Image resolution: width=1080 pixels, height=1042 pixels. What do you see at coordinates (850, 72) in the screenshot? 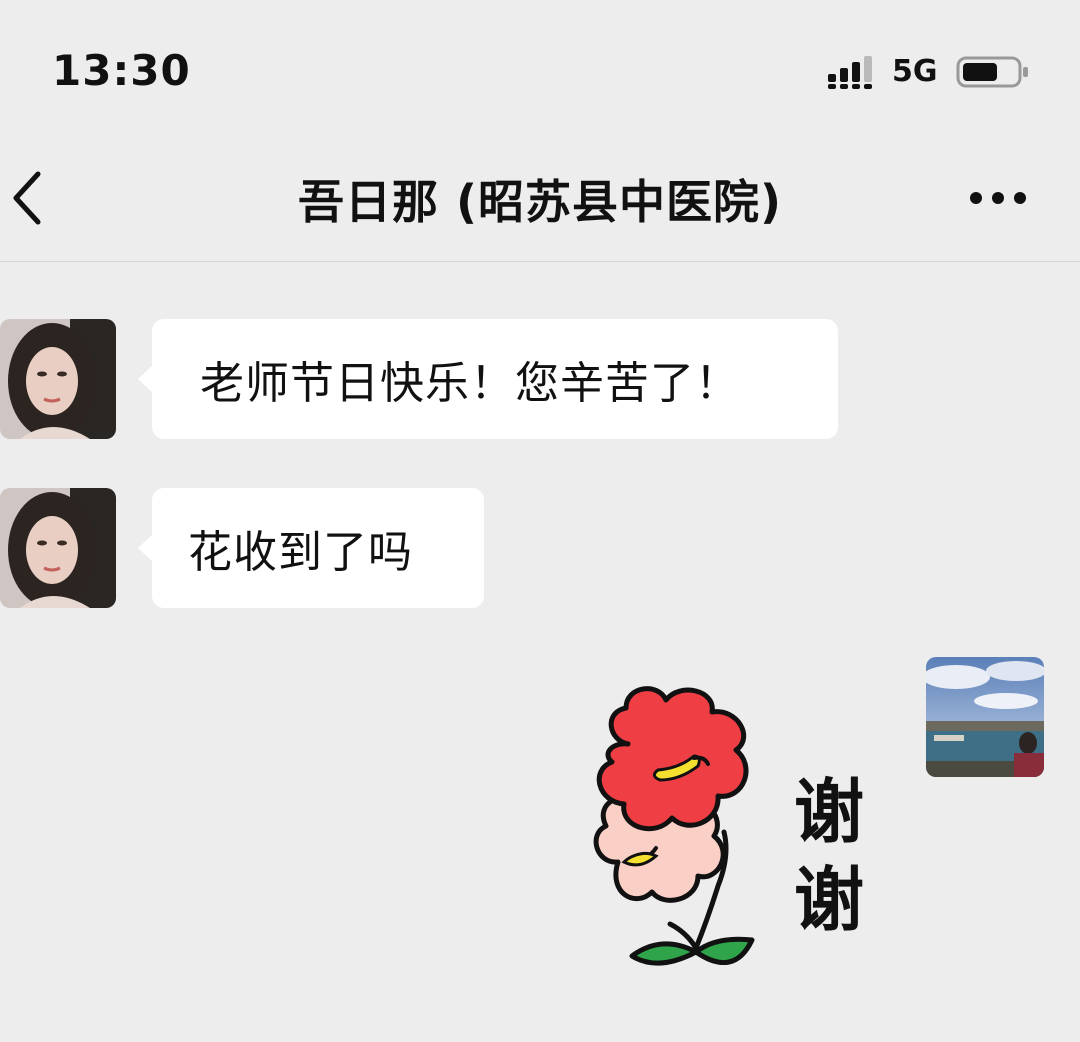
I see `signal-icon` at bounding box center [850, 72].